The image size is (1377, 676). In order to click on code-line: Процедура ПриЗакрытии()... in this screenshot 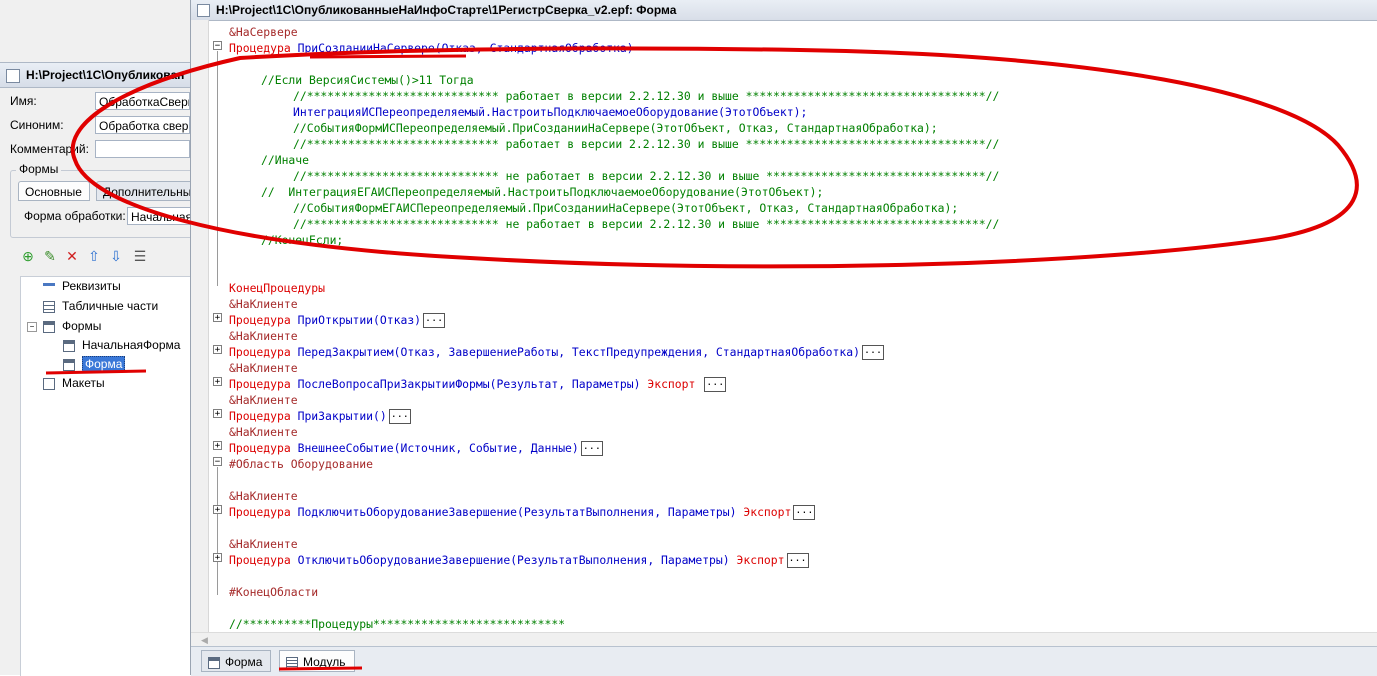, I will do `click(320, 416)`.